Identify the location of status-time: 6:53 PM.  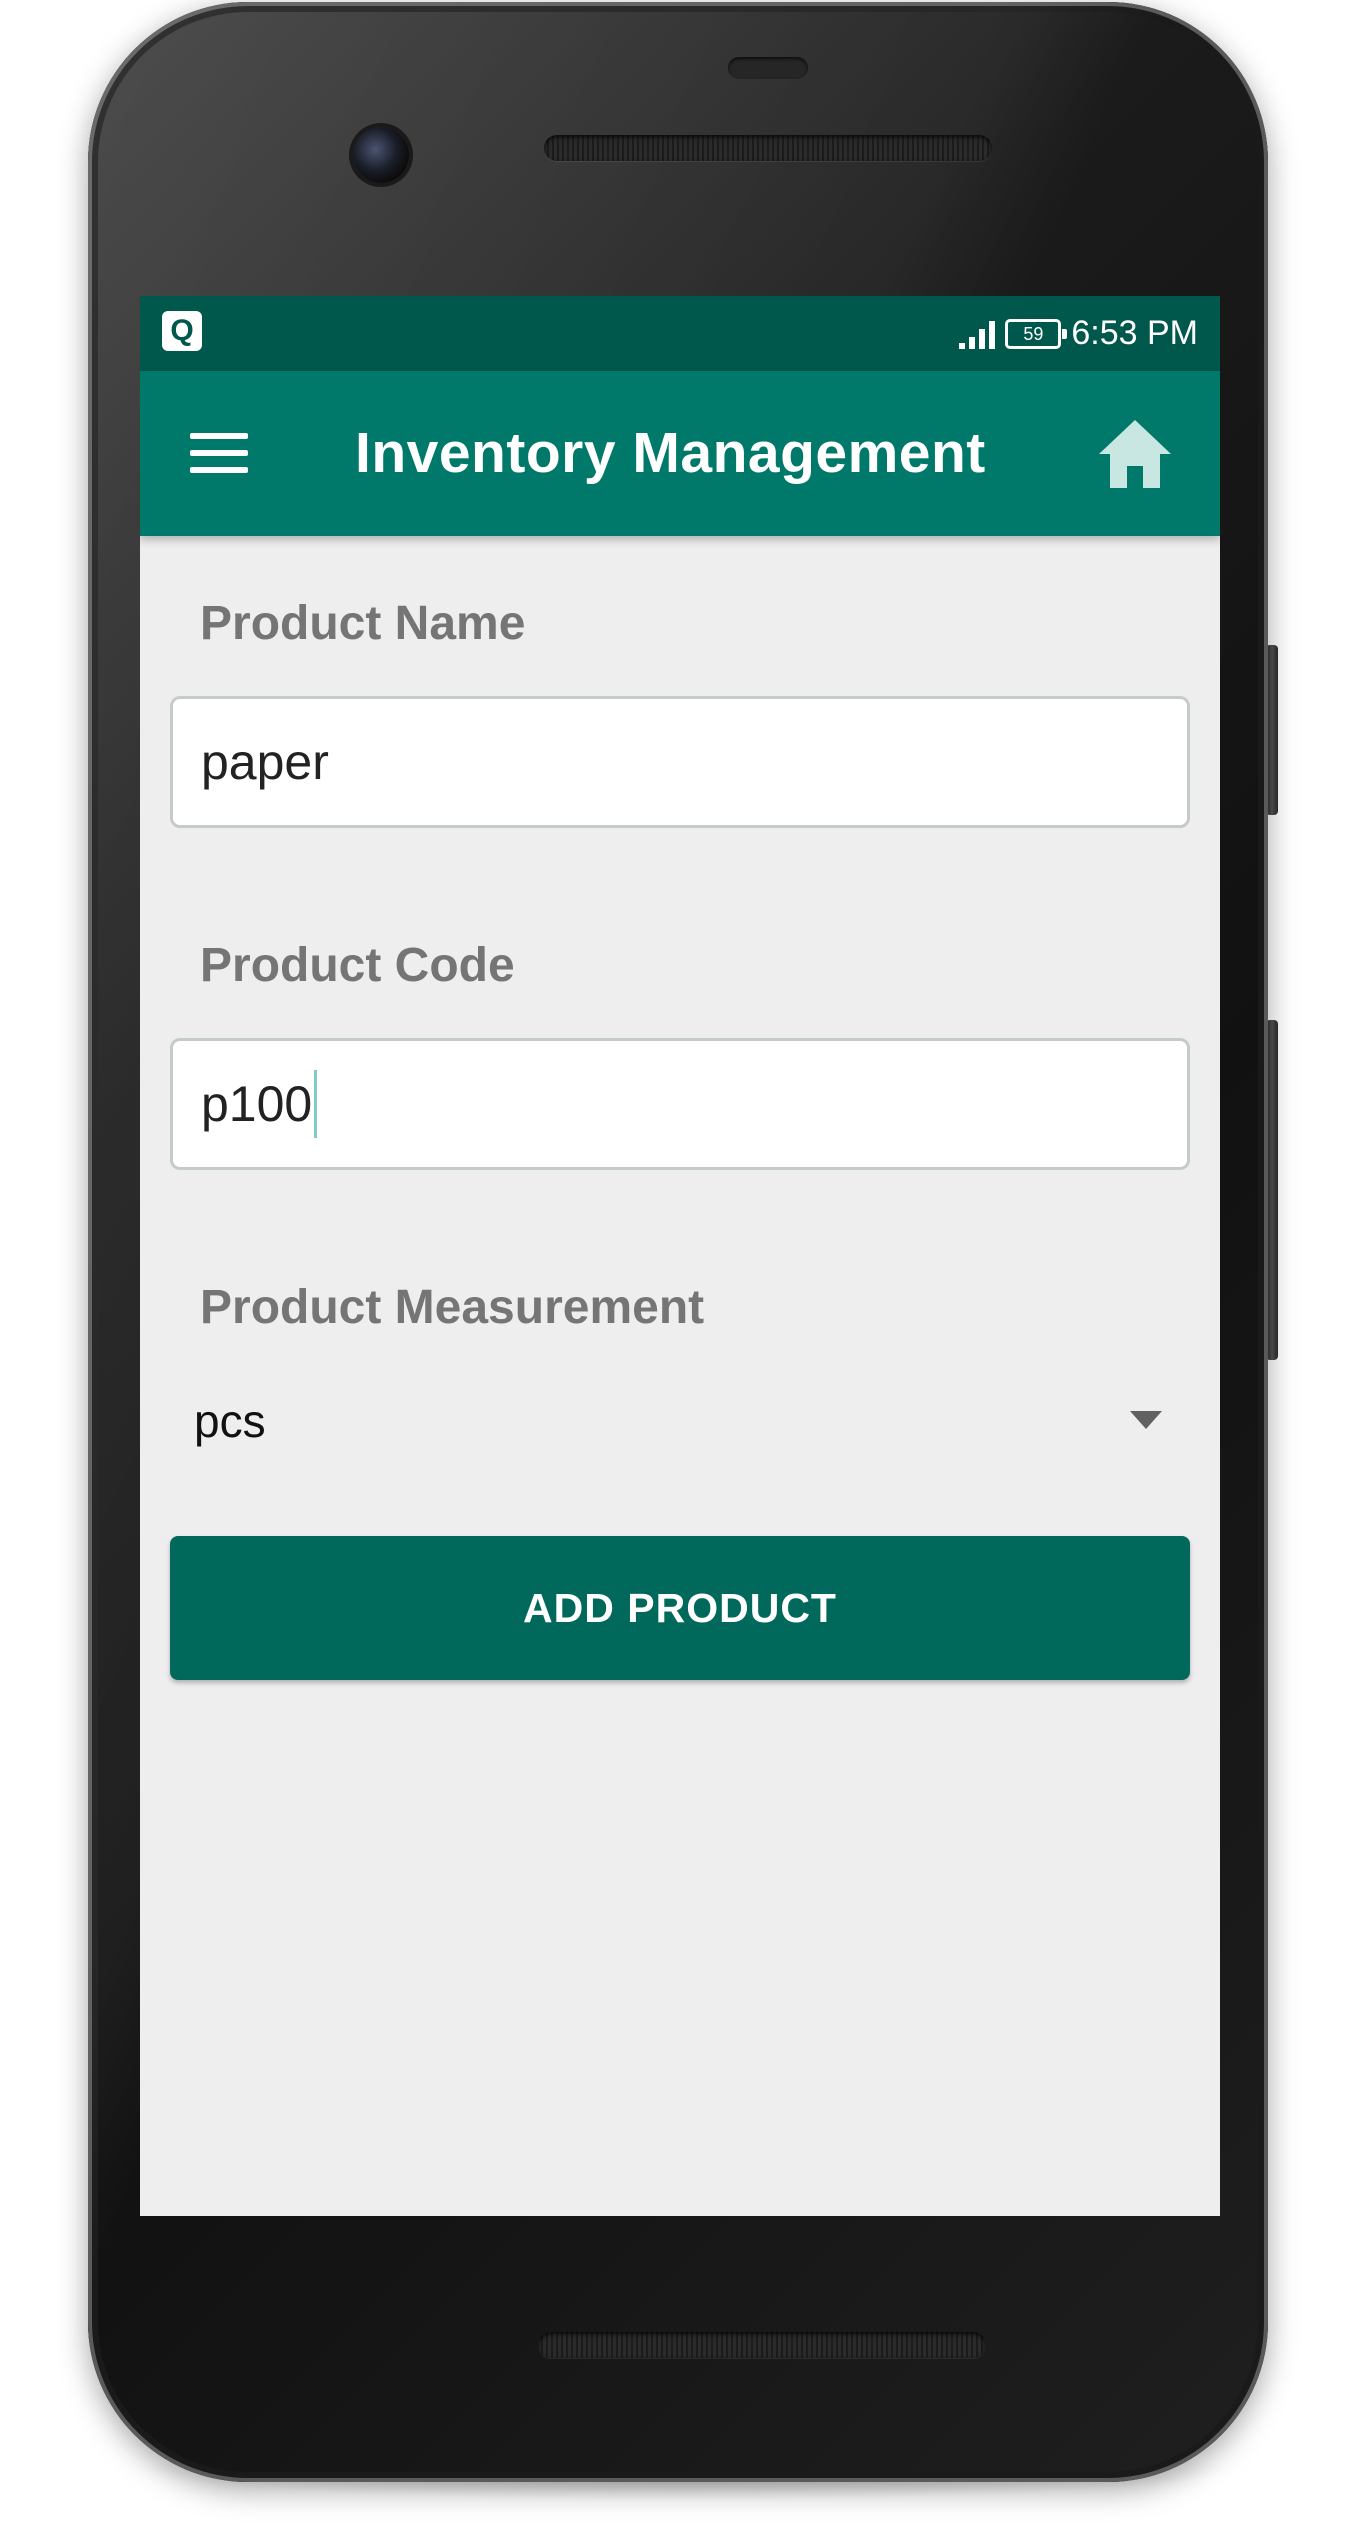
(1134, 333).